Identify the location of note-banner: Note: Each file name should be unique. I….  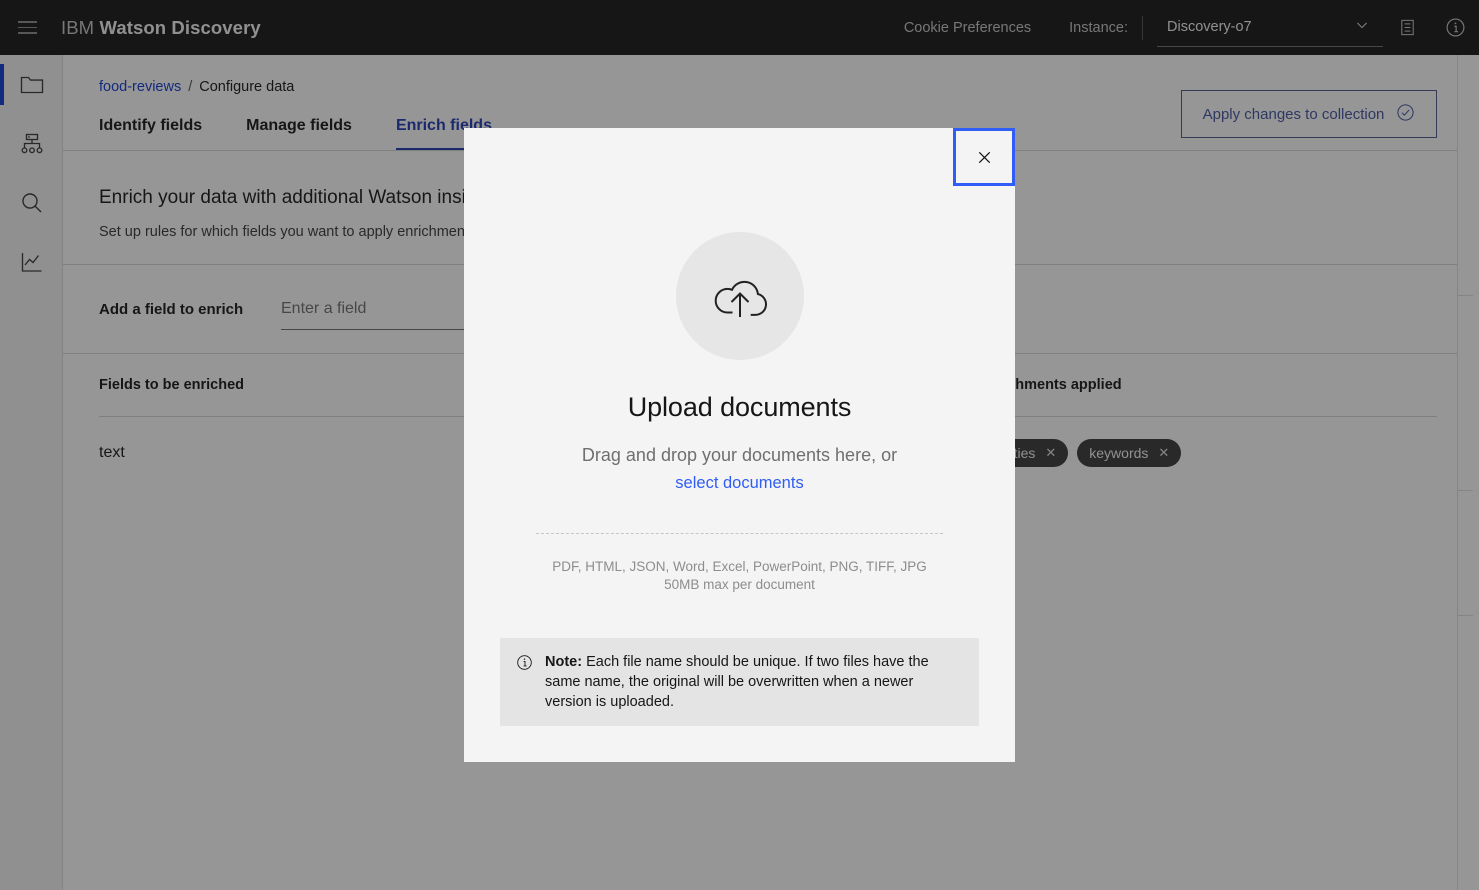
(739, 682).